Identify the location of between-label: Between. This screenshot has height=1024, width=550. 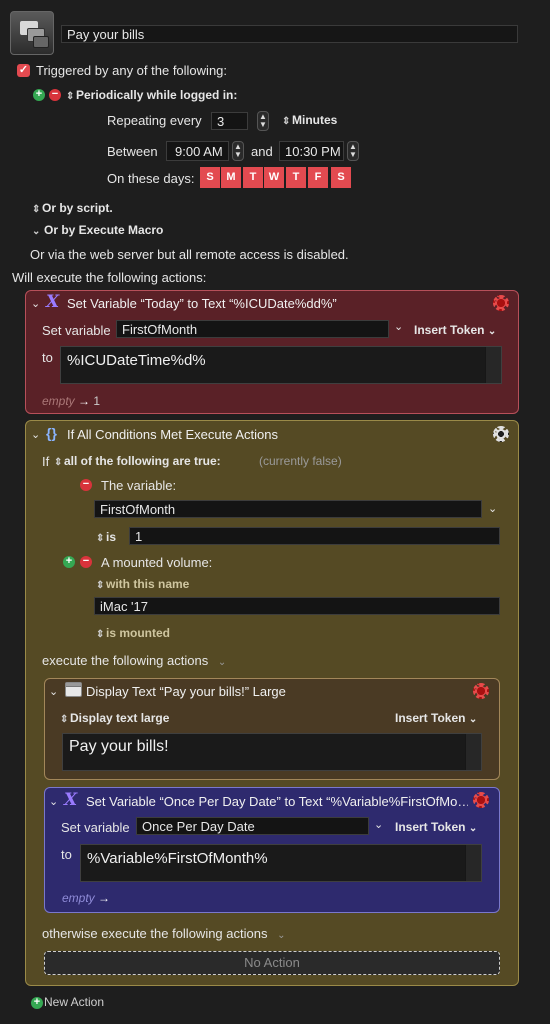
(132, 151).